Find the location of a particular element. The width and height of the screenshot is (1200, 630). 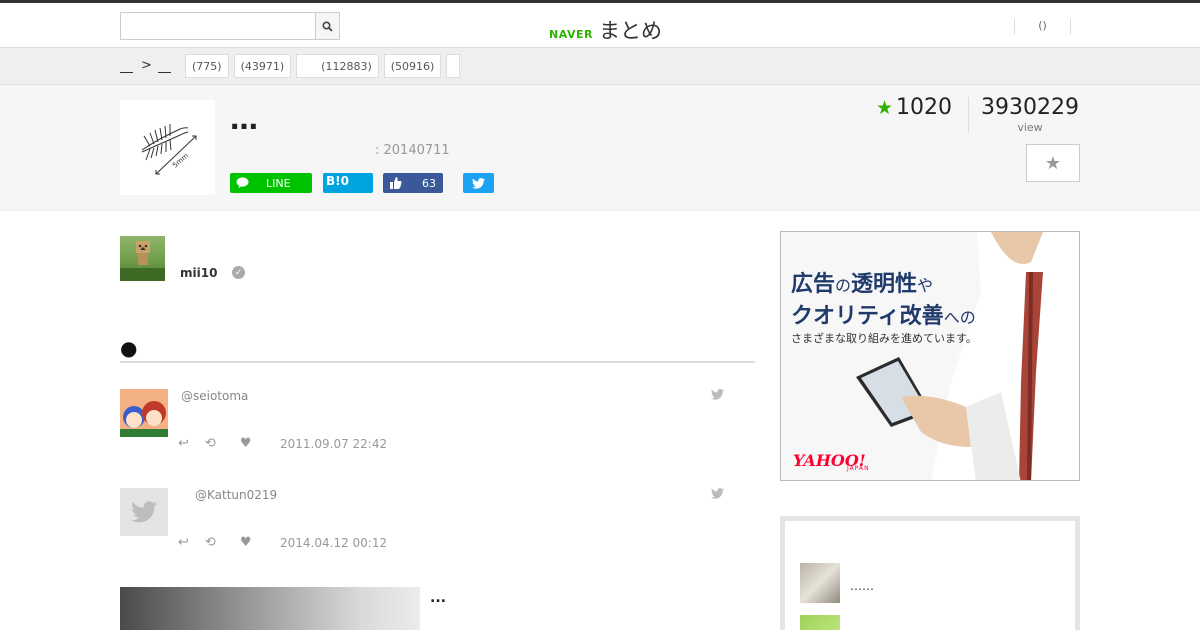

tweet-username: @seiotoma is located at coordinates (214, 396).